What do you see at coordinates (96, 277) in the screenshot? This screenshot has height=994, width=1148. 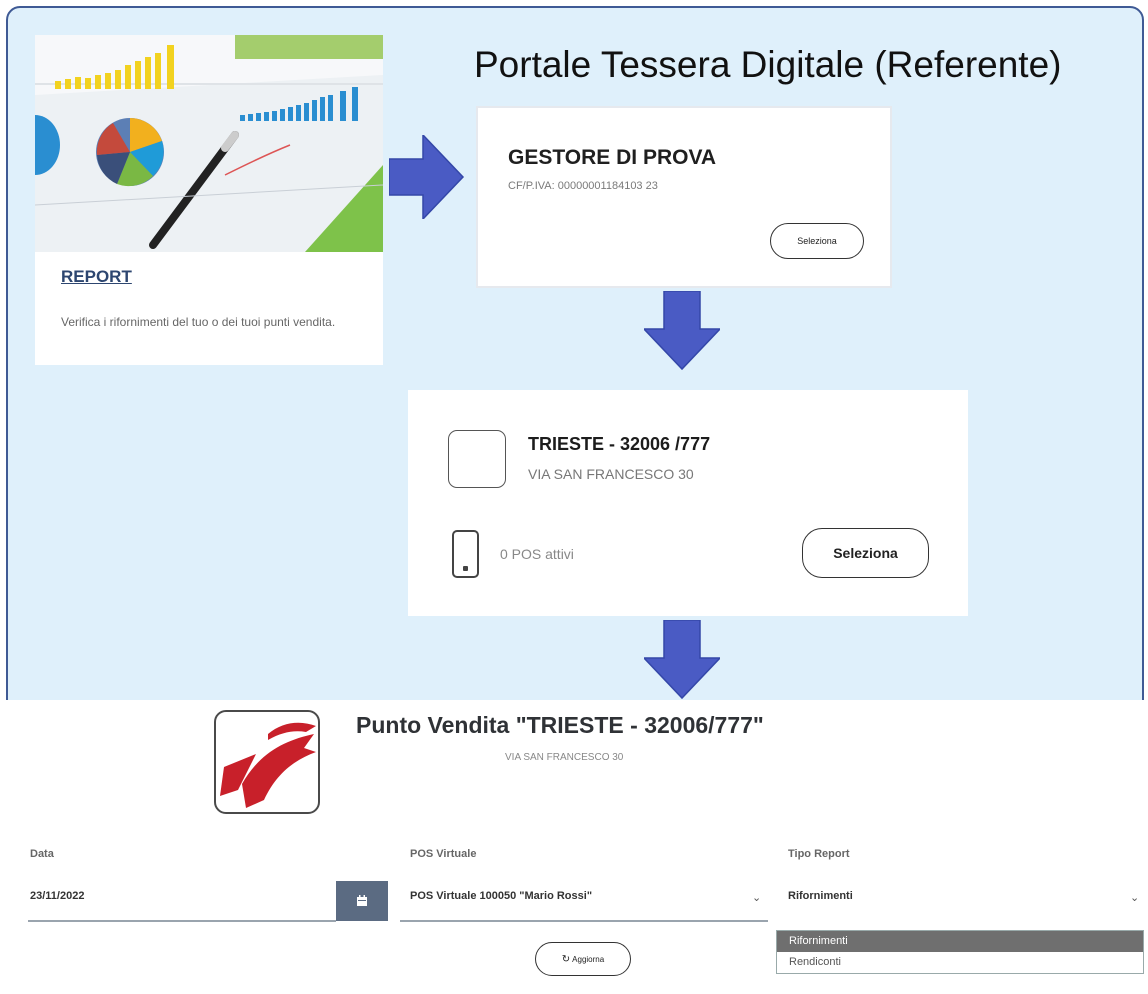 I see `report-link: REPORT` at bounding box center [96, 277].